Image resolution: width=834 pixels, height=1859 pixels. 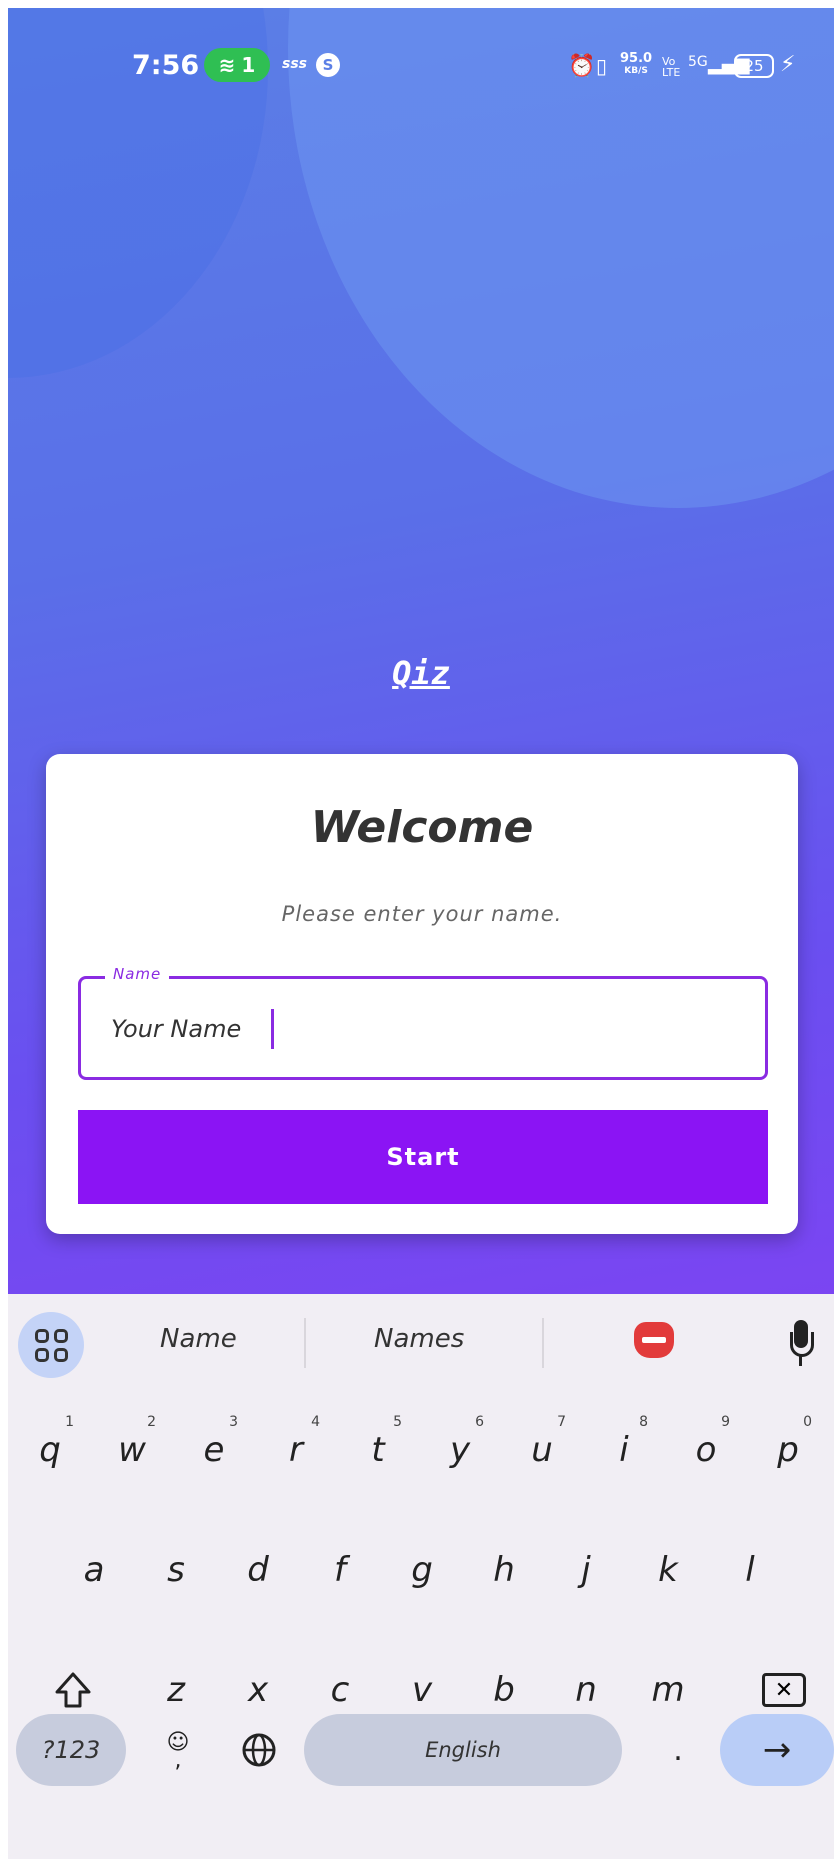 I want to click on app-logo: Qiz, so click(x=421, y=673).